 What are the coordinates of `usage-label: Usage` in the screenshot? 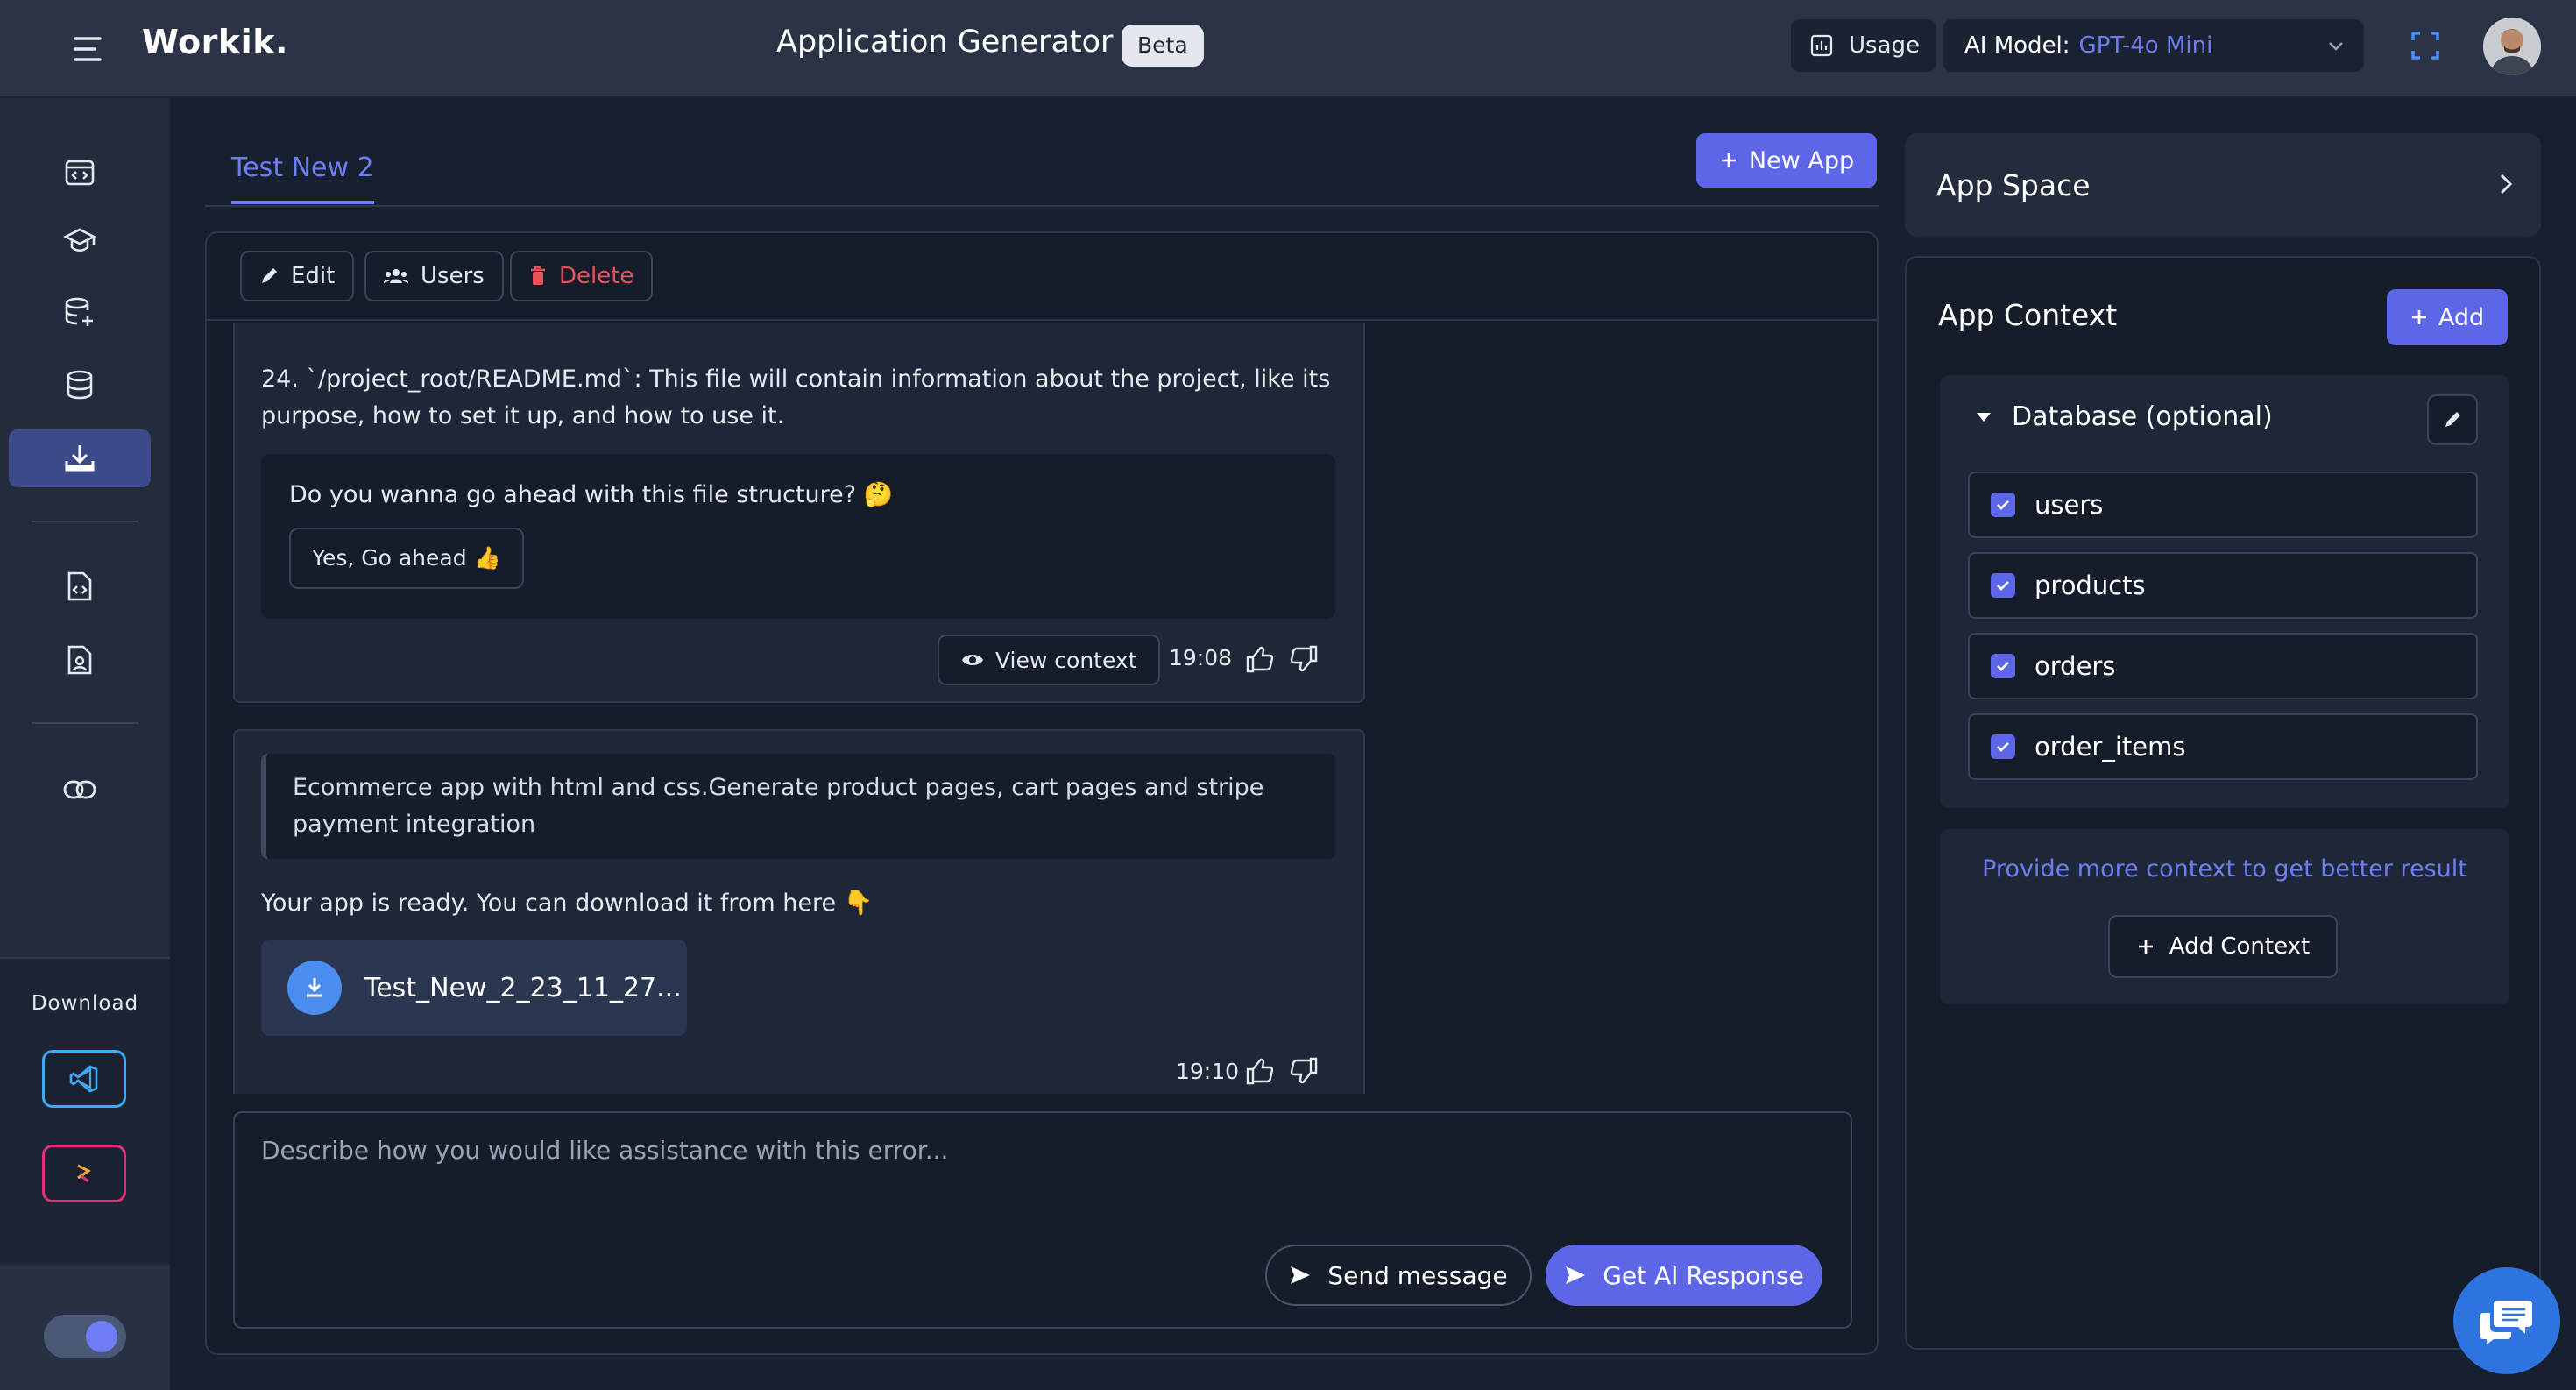 It's located at (1885, 45).